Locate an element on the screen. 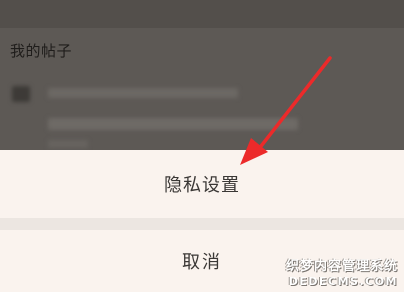 The height and width of the screenshot is (292, 404). blurred-avatar is located at coordinates (21, 94).